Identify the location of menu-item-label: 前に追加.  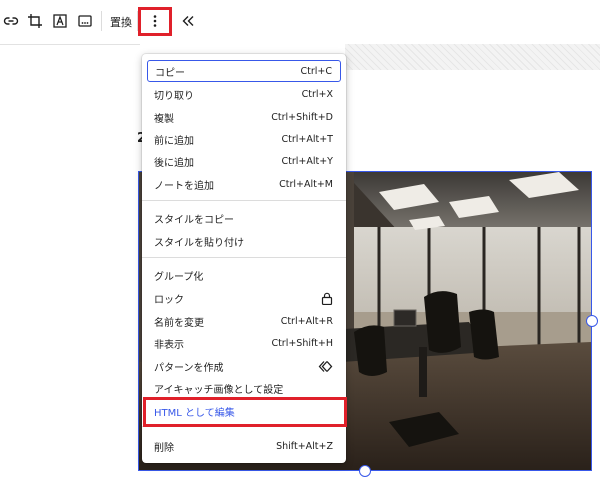
(174, 141).